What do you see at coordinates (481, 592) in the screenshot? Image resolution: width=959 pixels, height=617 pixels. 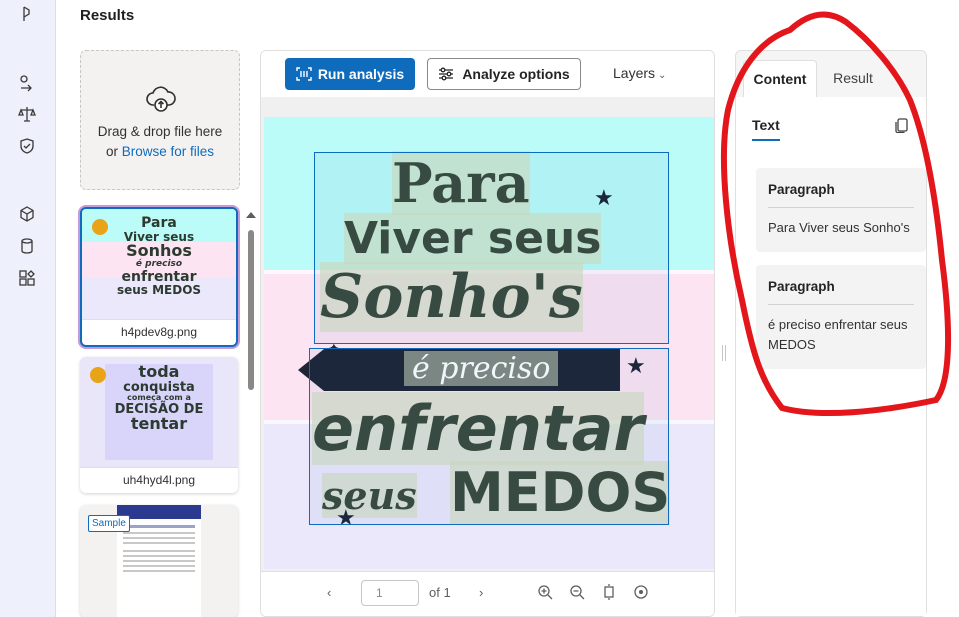 I see `next-page-icon: ›` at bounding box center [481, 592].